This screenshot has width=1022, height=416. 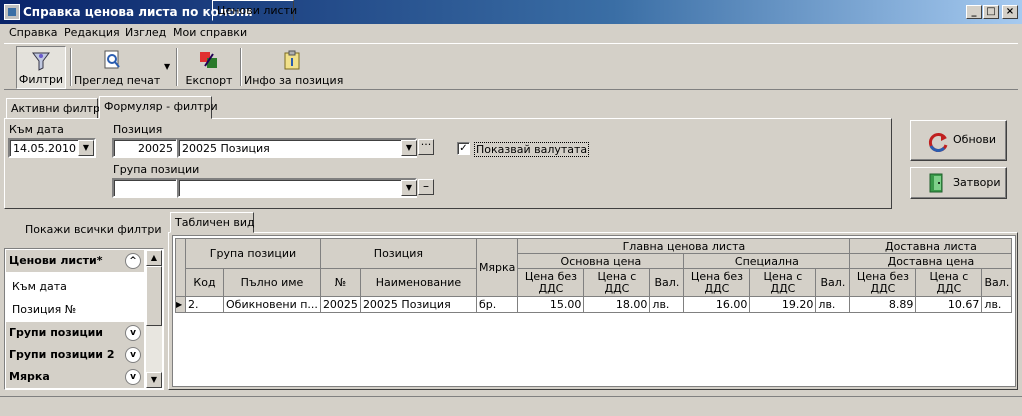 What do you see at coordinates (958, 140) in the screenshot?
I see `refresh-button: Обнови` at bounding box center [958, 140].